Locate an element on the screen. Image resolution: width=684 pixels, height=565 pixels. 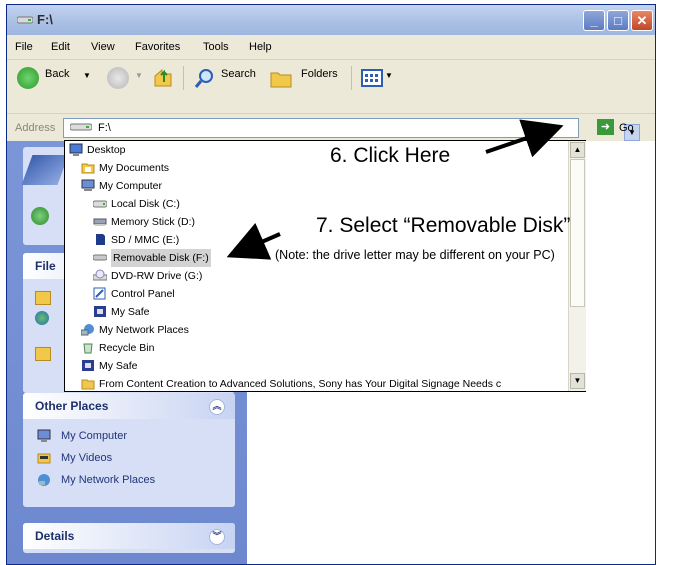
menu-tools: Tools is located at coordinates (216, 47).